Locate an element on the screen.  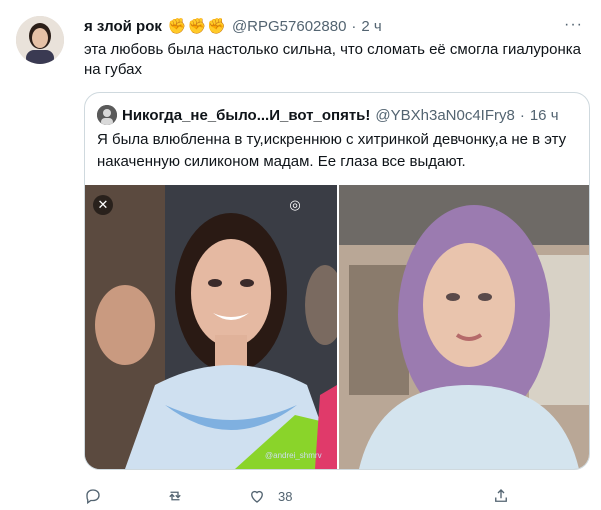
avatar is located at coordinates (40, 40).